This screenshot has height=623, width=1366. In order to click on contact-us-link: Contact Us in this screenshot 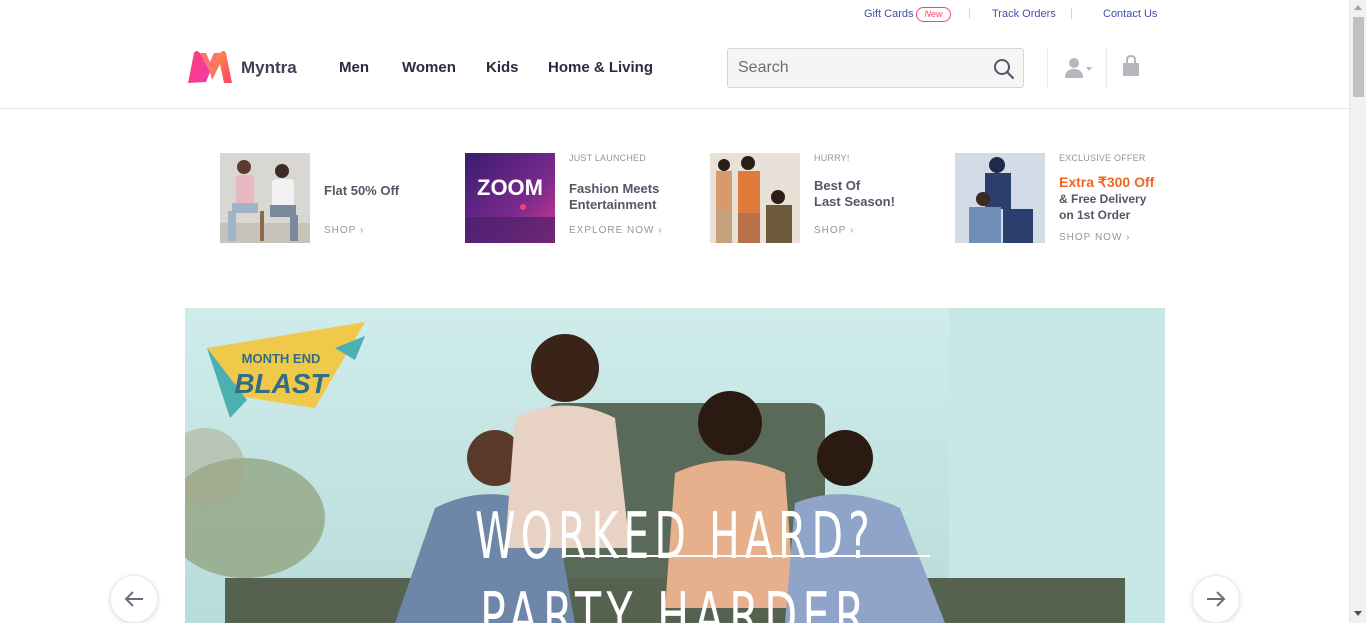, I will do `click(1130, 14)`.